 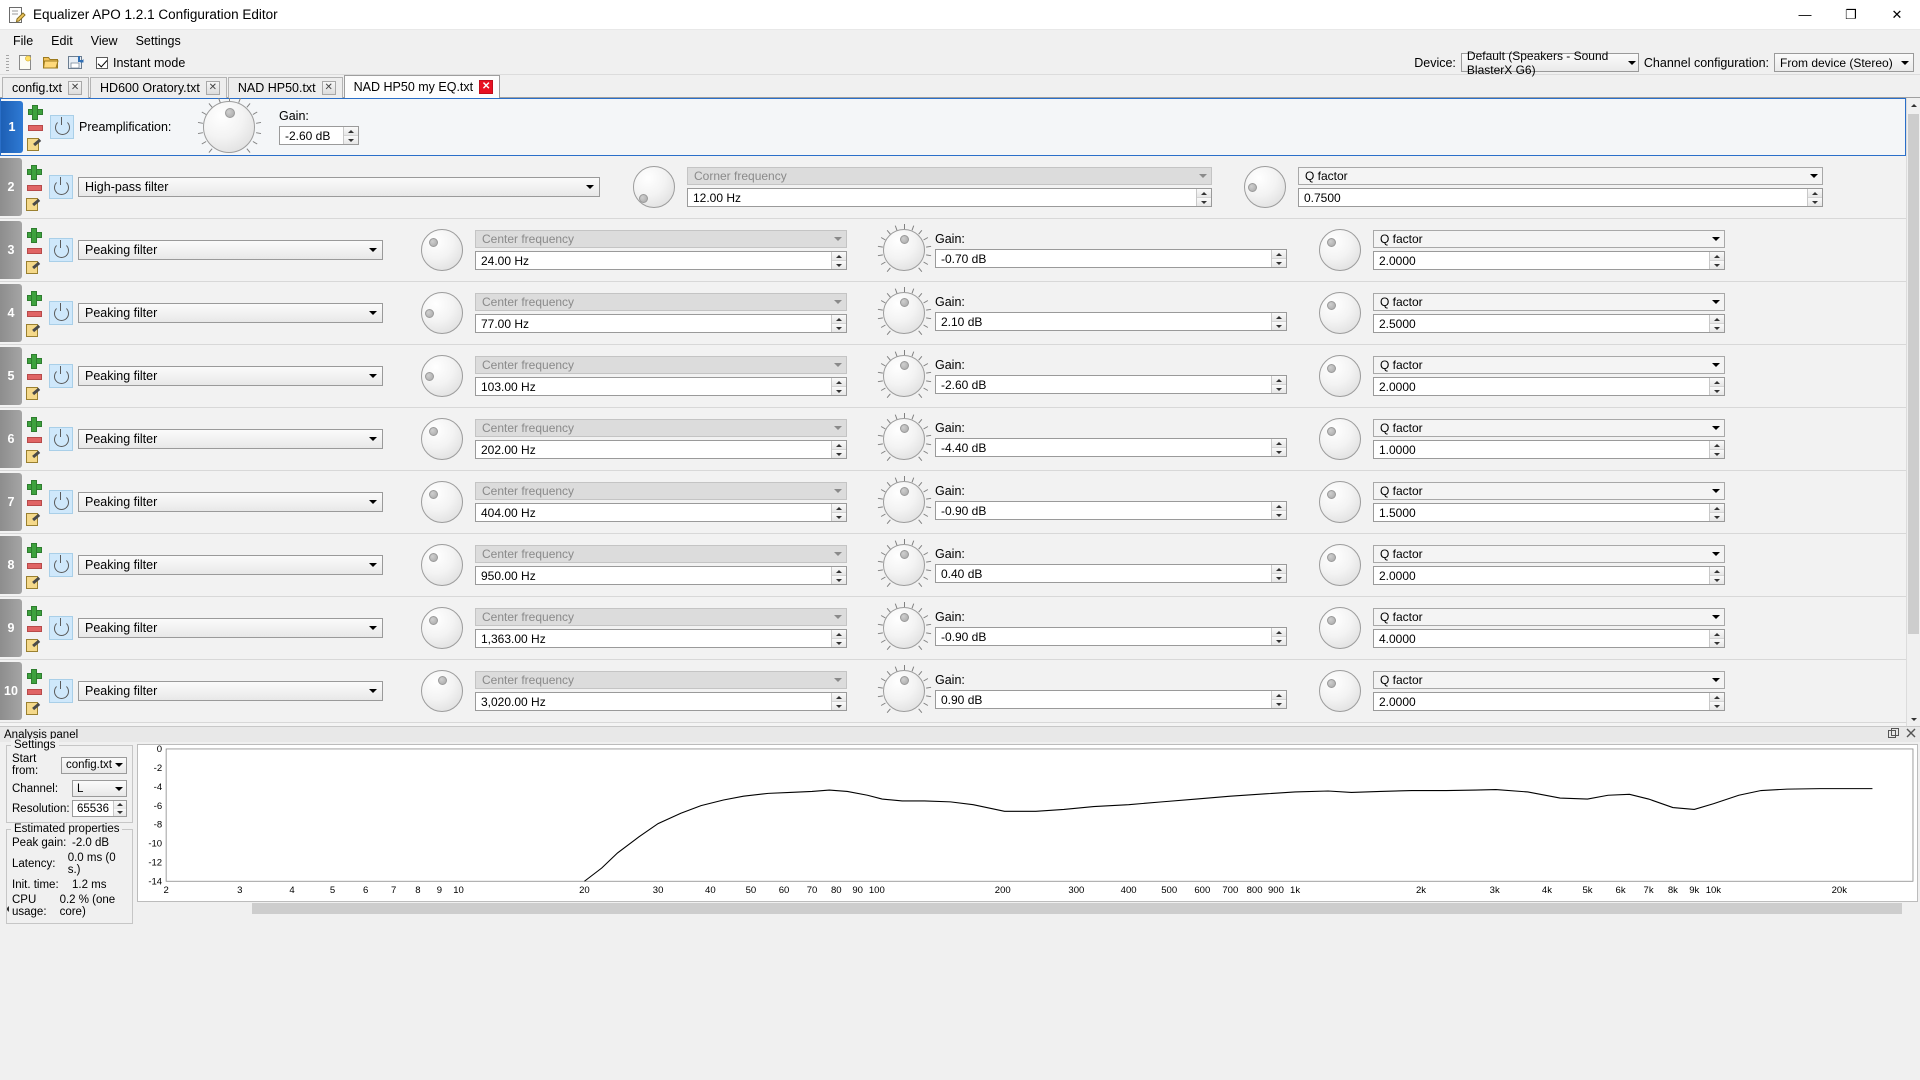 What do you see at coordinates (104, 41) in the screenshot?
I see `menu-item-view: View` at bounding box center [104, 41].